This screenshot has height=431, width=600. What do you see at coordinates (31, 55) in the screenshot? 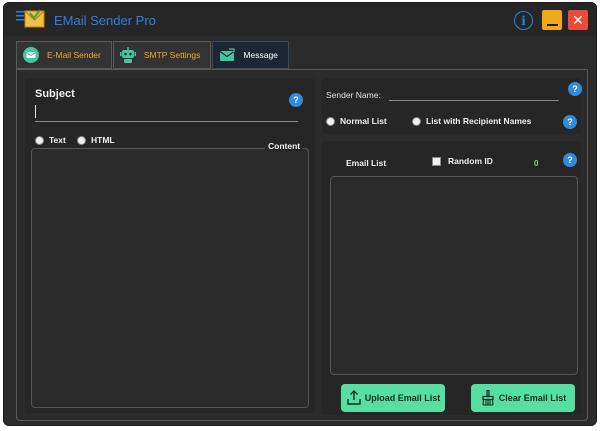
I see `email-icon` at bounding box center [31, 55].